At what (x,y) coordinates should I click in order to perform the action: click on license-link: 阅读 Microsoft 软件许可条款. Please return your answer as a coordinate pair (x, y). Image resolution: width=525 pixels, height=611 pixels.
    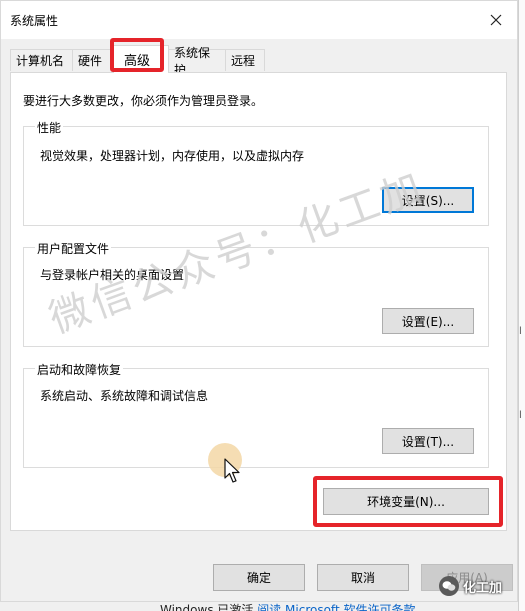
    Looking at the image, I should click on (336, 607).